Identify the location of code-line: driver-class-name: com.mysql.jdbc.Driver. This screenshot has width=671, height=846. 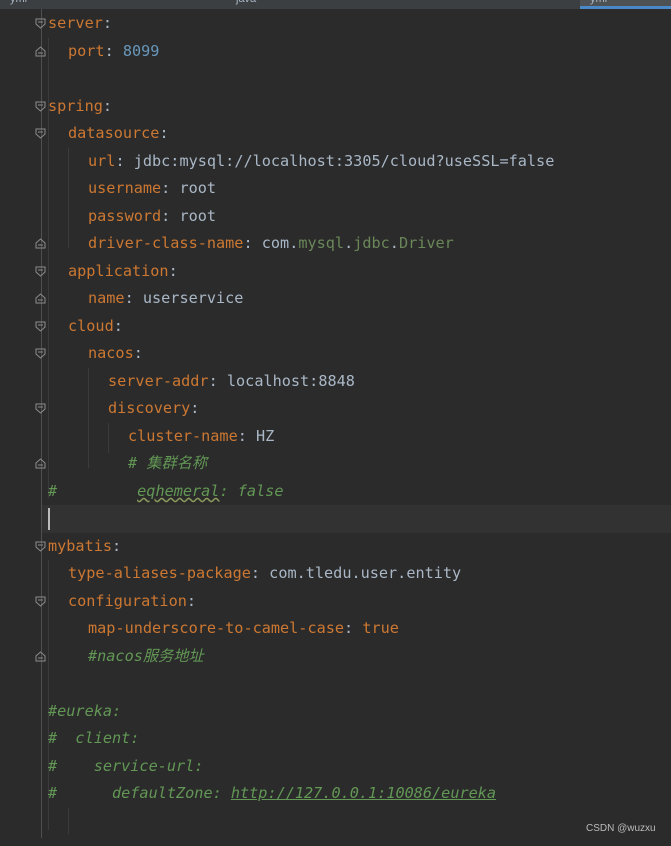
(271, 243).